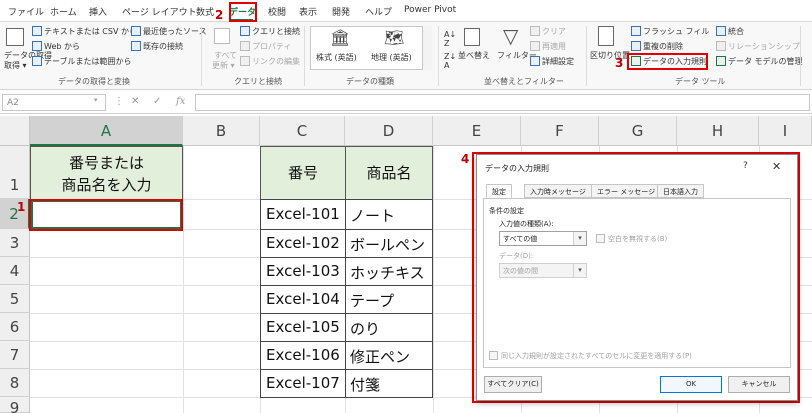 The height and width of the screenshot is (413, 812). I want to click on cell-d5: テープ, so click(372, 300).